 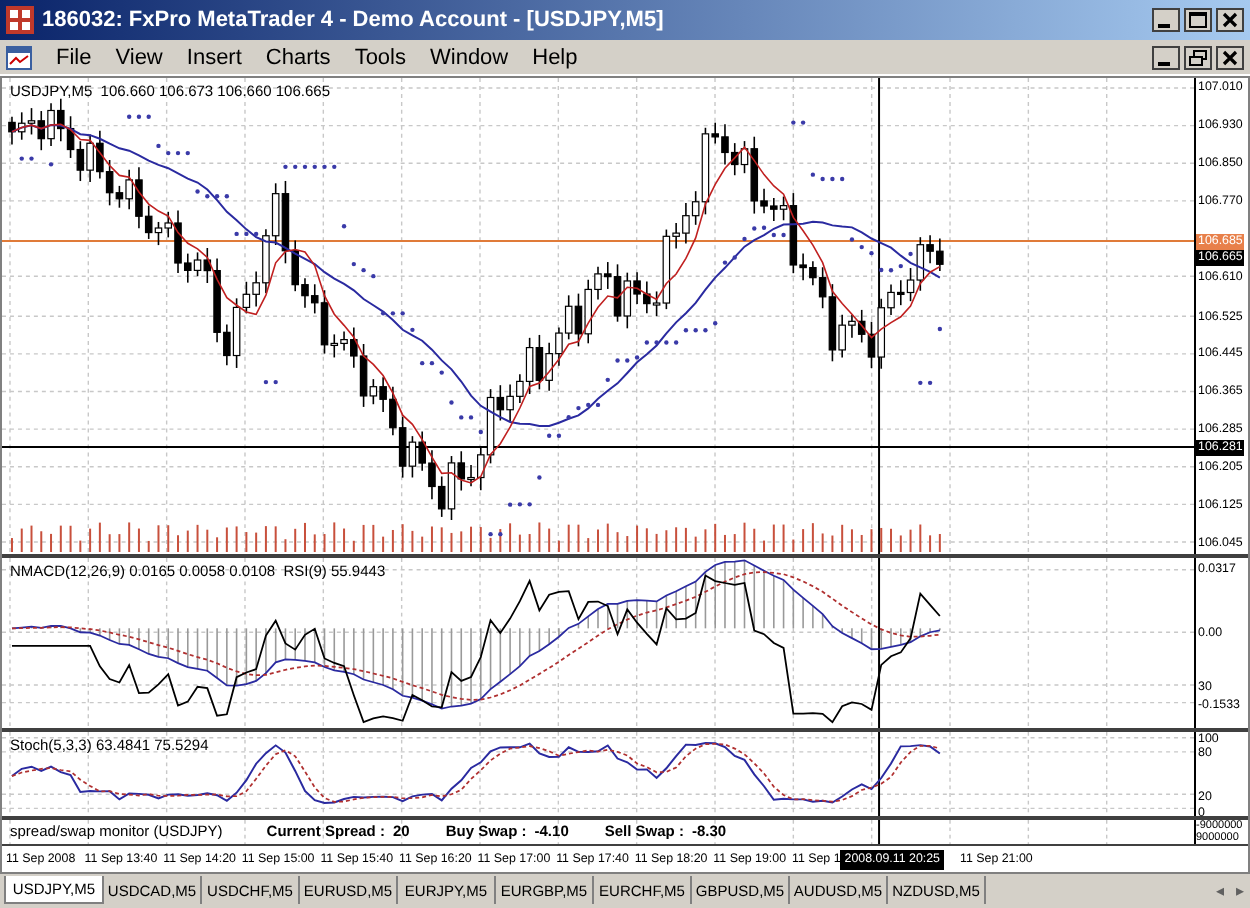 What do you see at coordinates (469, 57) in the screenshot?
I see `menu-item: Window` at bounding box center [469, 57].